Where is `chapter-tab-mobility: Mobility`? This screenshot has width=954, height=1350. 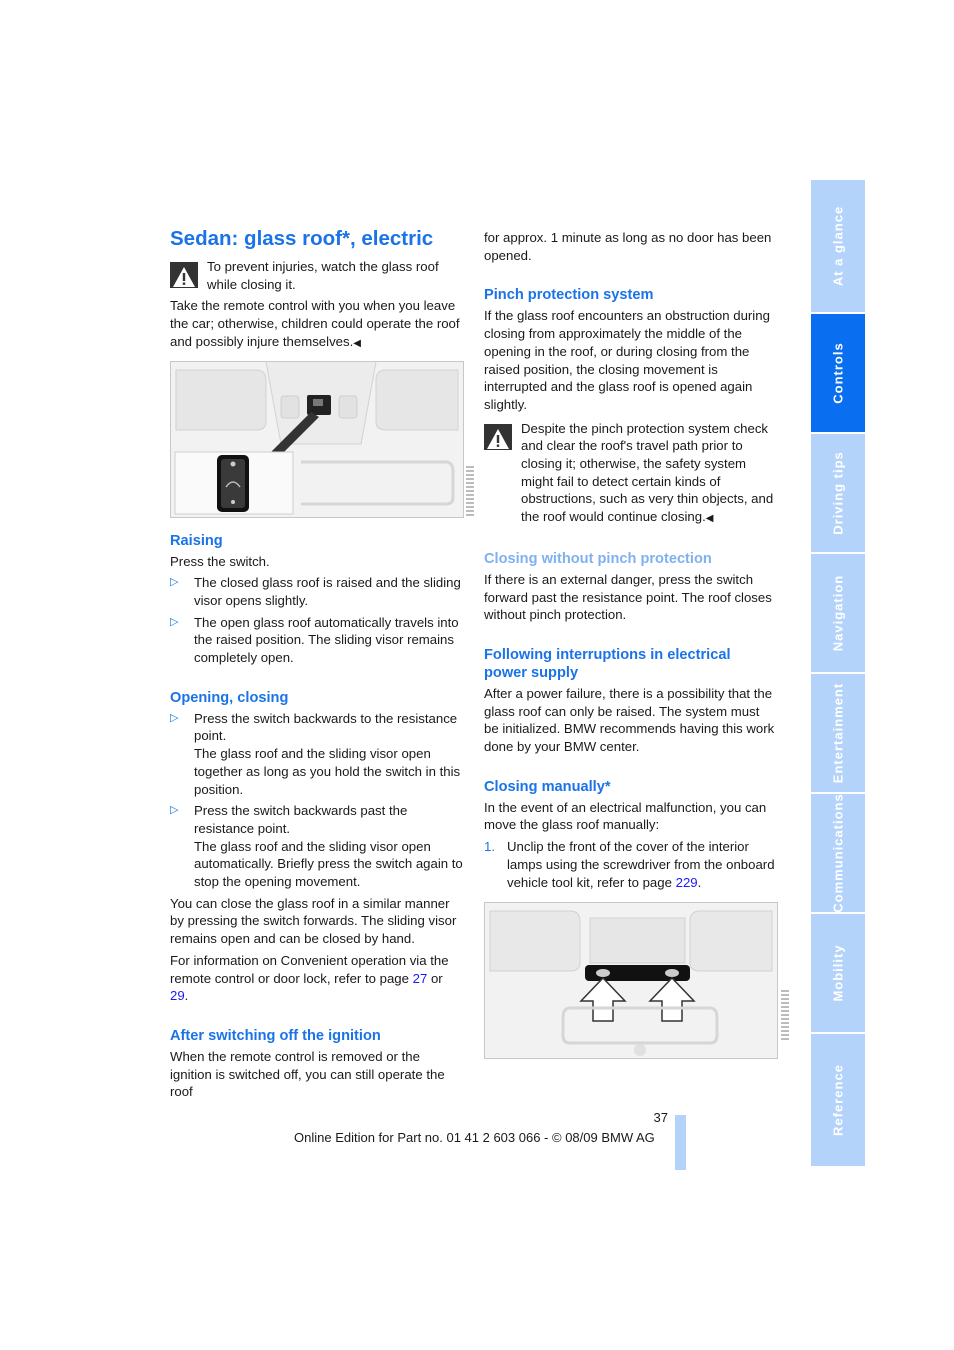 chapter-tab-mobility: Mobility is located at coordinates (838, 973).